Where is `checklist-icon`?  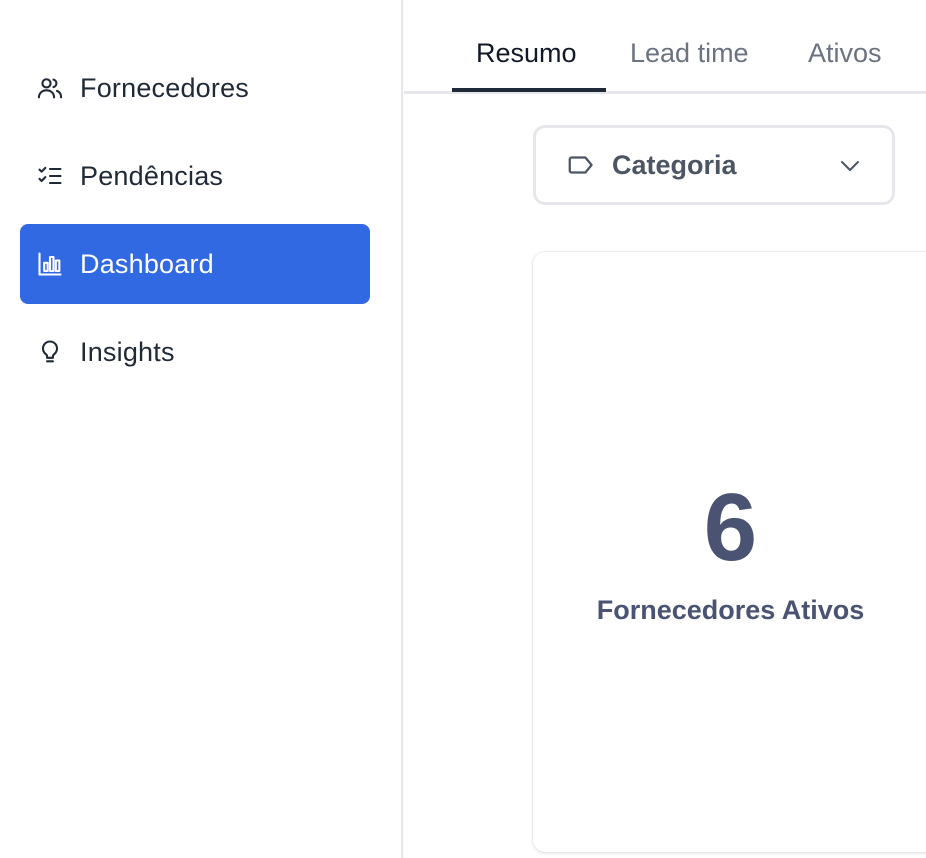 checklist-icon is located at coordinates (50, 176).